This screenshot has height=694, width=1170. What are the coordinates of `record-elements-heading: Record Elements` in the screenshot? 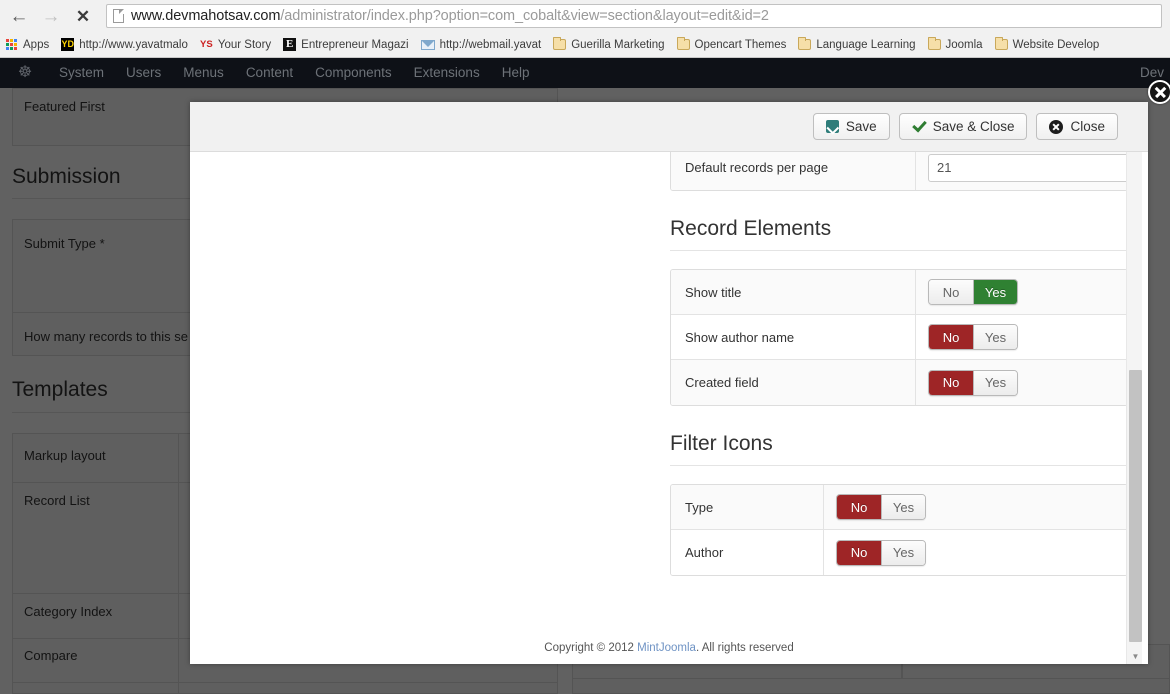 It's located at (751, 228).